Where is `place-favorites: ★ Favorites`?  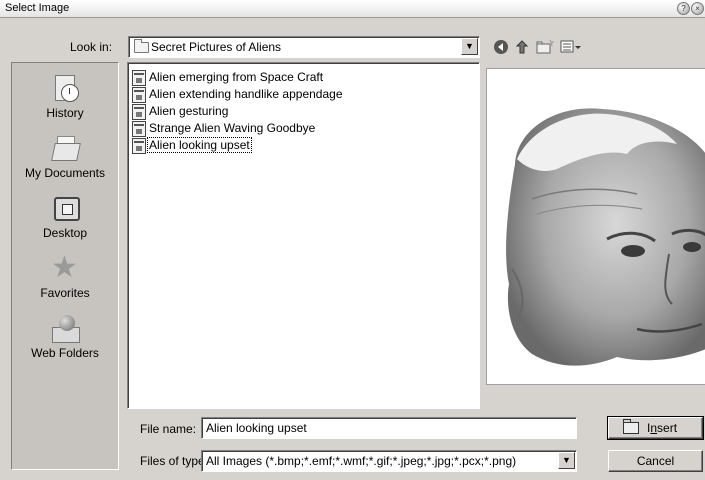 place-favorites: ★ Favorites is located at coordinates (65, 276).